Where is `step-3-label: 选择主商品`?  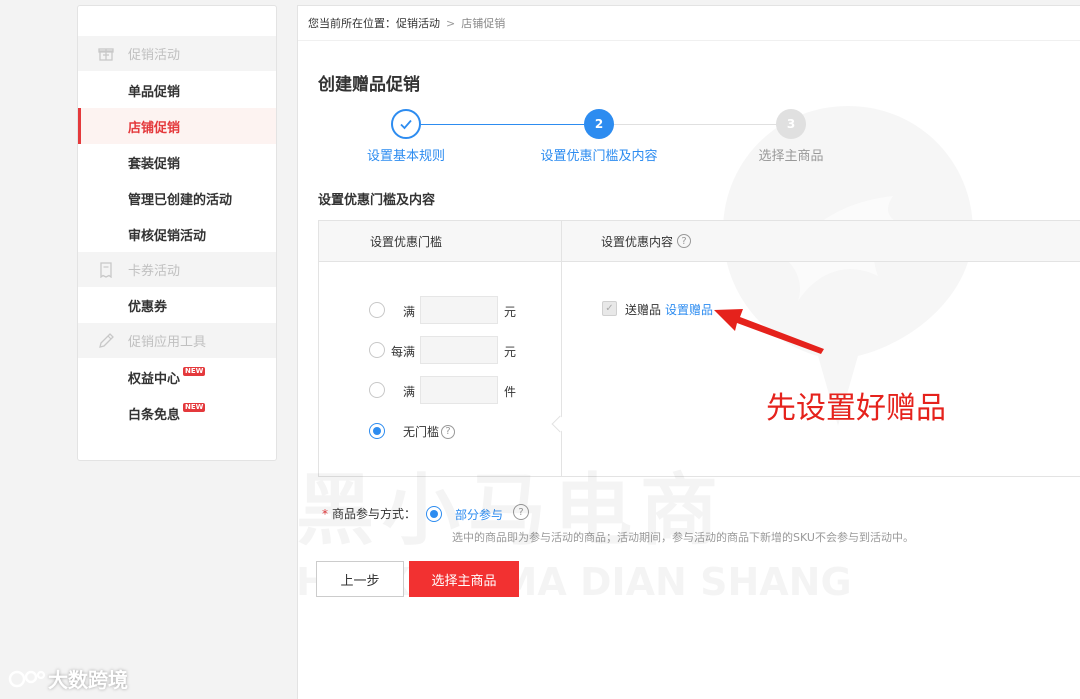 step-3-label: 选择主商品 is located at coordinates (791, 156).